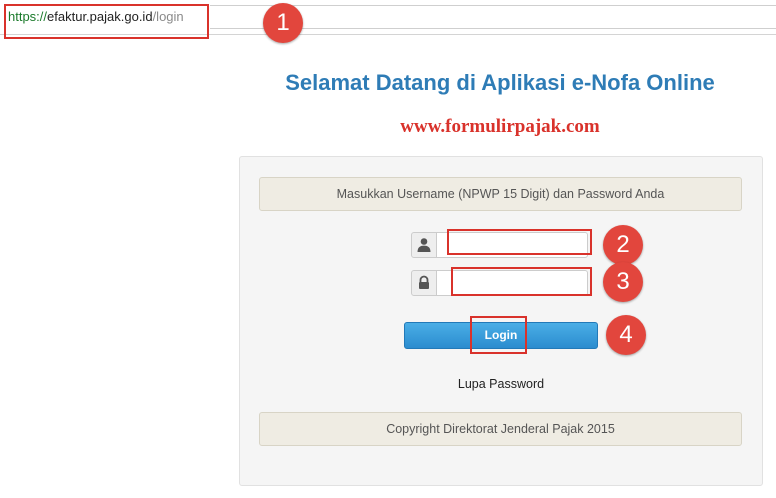 This screenshot has width=776, height=498. I want to click on login-highlight-box, so click(498, 335).